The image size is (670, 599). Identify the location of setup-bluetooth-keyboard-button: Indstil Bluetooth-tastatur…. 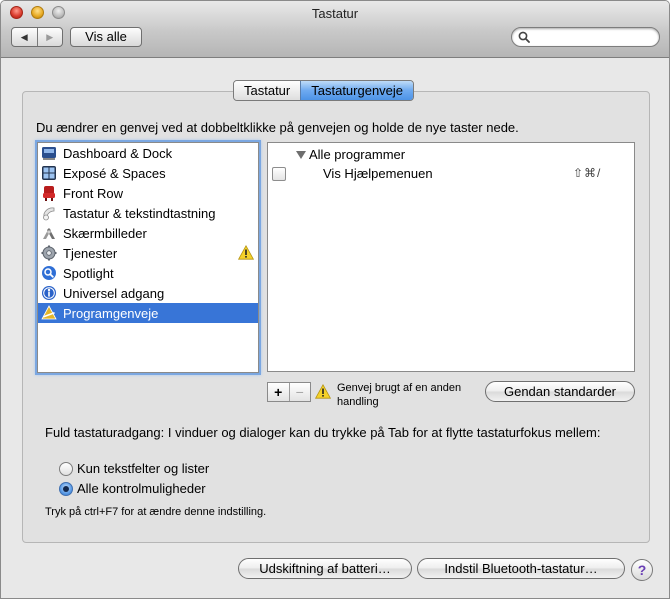
(521, 568).